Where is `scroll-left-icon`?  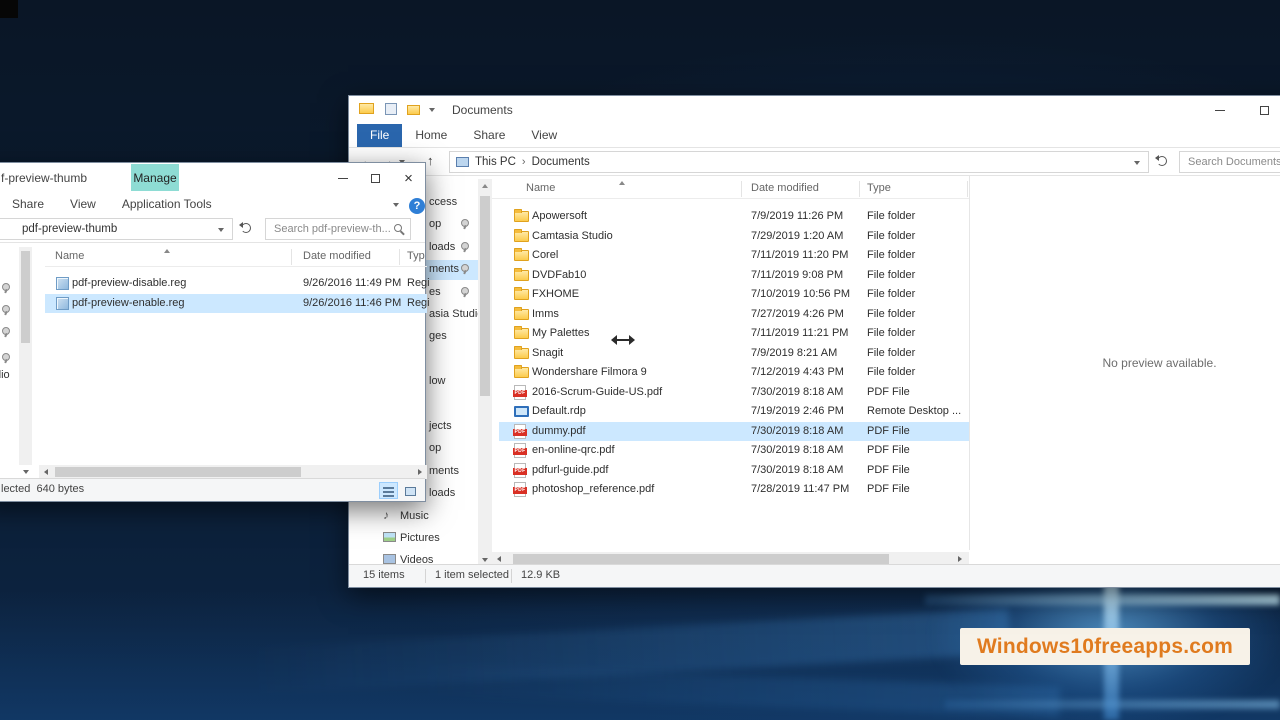
scroll-left-icon is located at coordinates (45, 472).